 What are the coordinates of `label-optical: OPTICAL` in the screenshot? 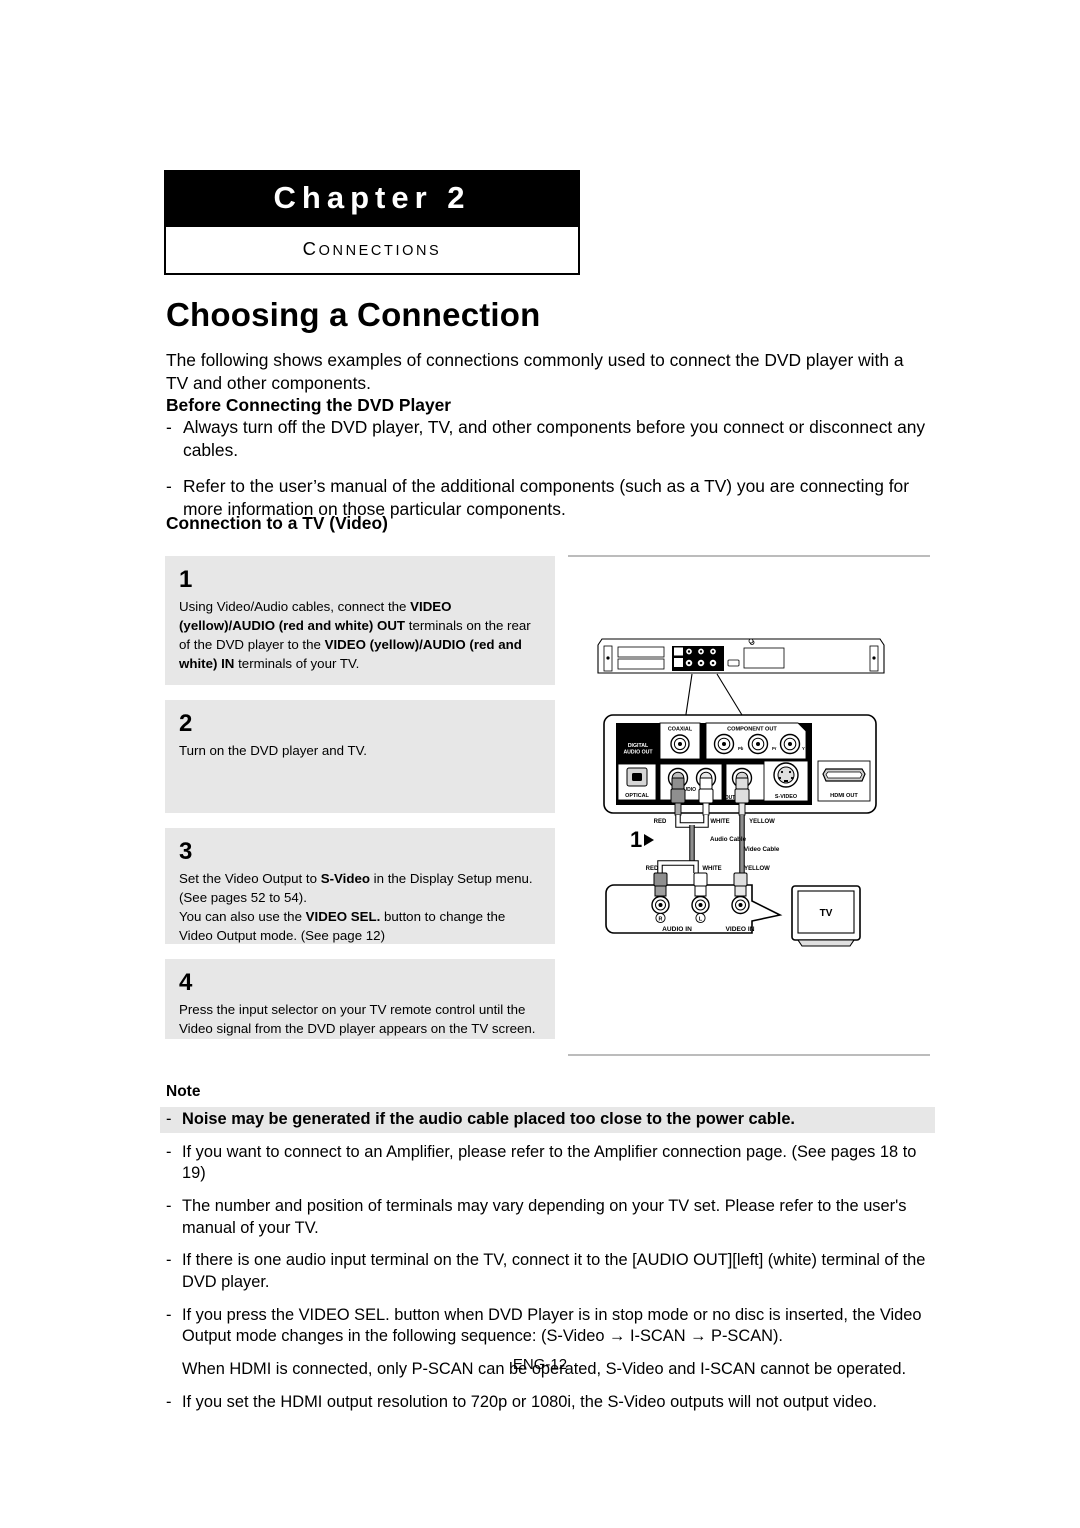 It's located at (637, 796).